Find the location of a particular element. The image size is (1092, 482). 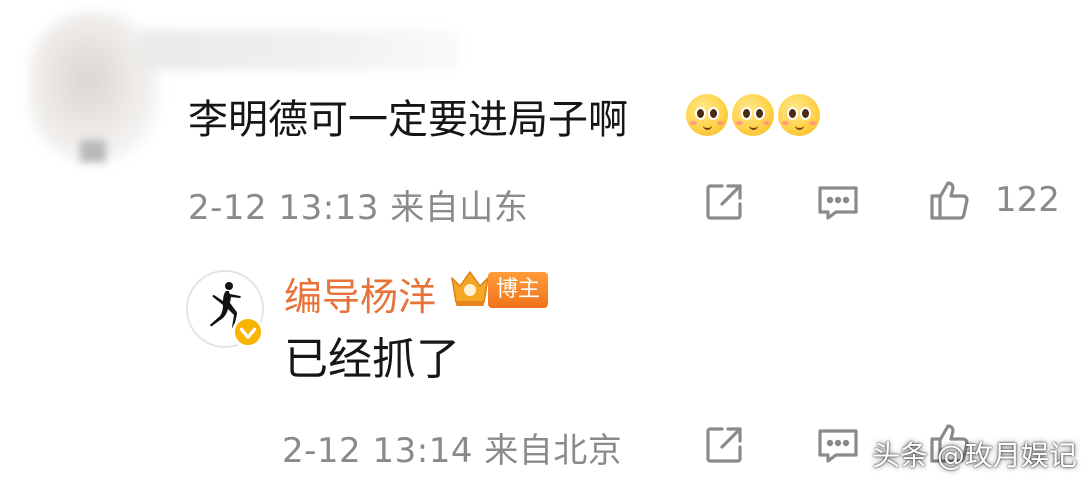

blurred-username is located at coordinates (300, 50).